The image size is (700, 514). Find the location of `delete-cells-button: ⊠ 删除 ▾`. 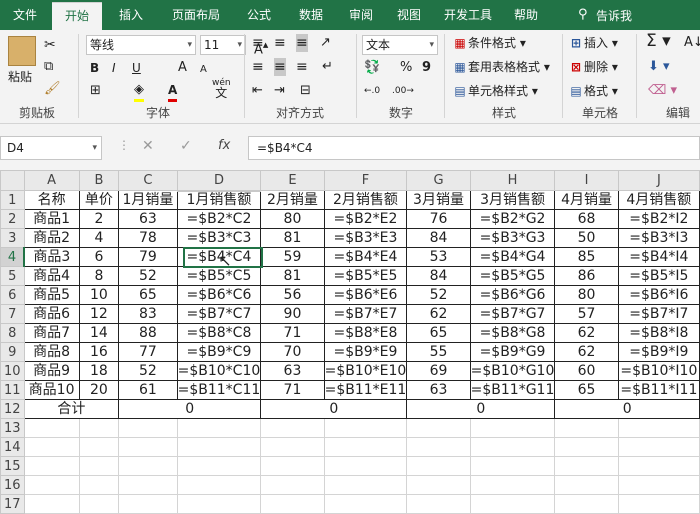

delete-cells-button: ⊠ 删除 ▾ is located at coordinates (593, 67).